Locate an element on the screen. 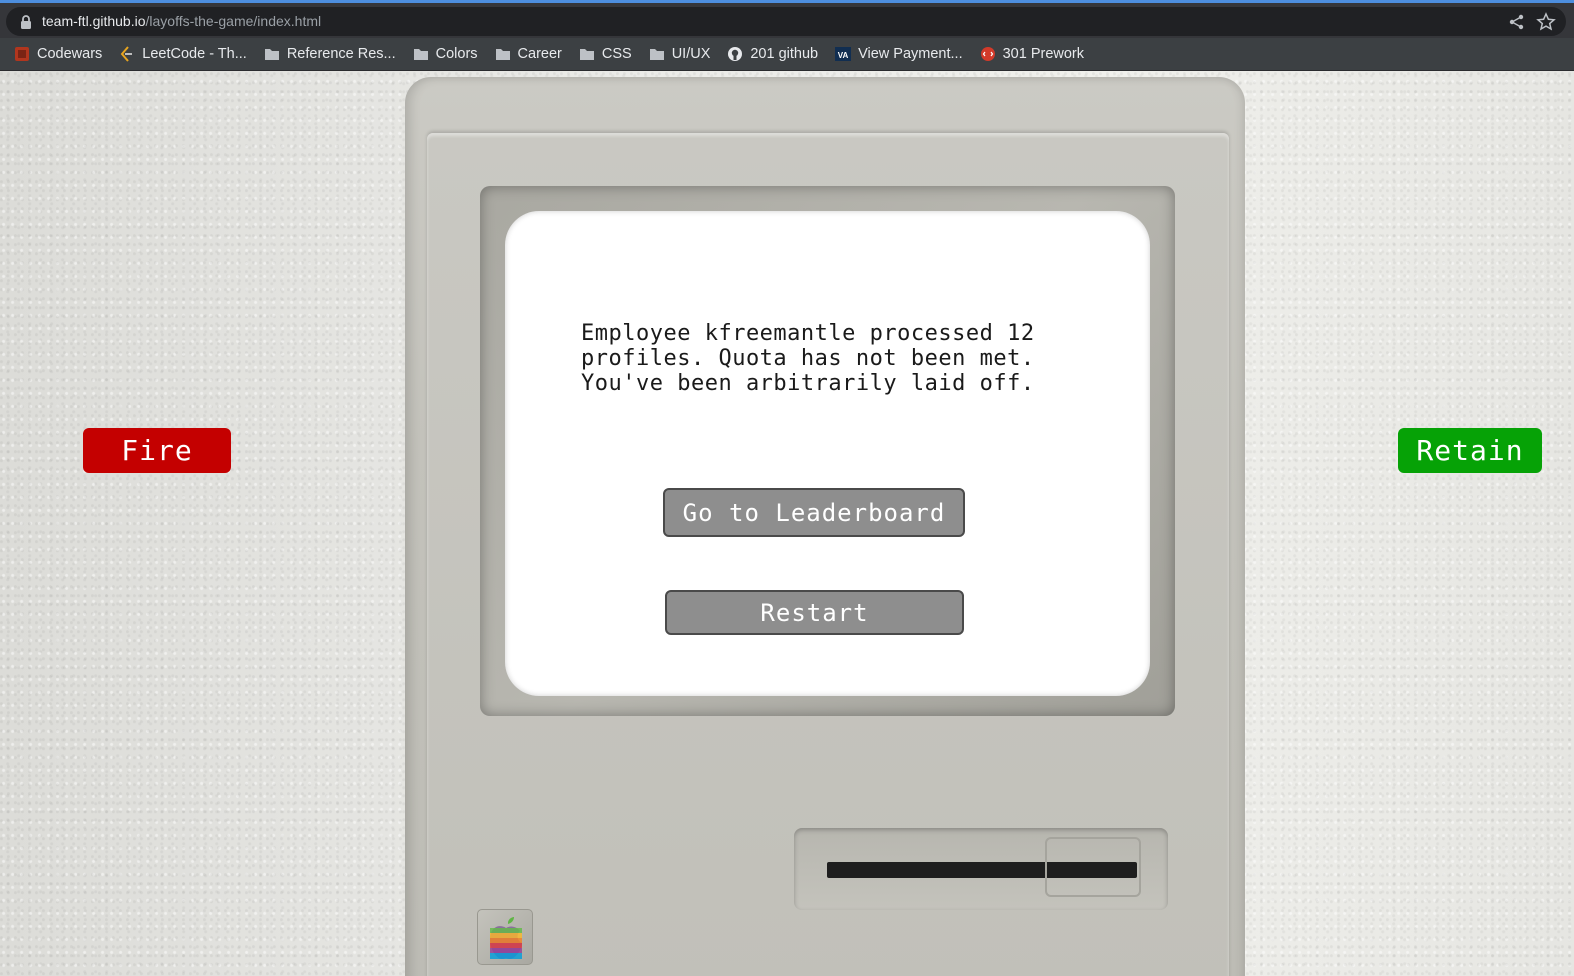 This screenshot has width=1574, height=976. bookmark-label: Colors is located at coordinates (456, 54).